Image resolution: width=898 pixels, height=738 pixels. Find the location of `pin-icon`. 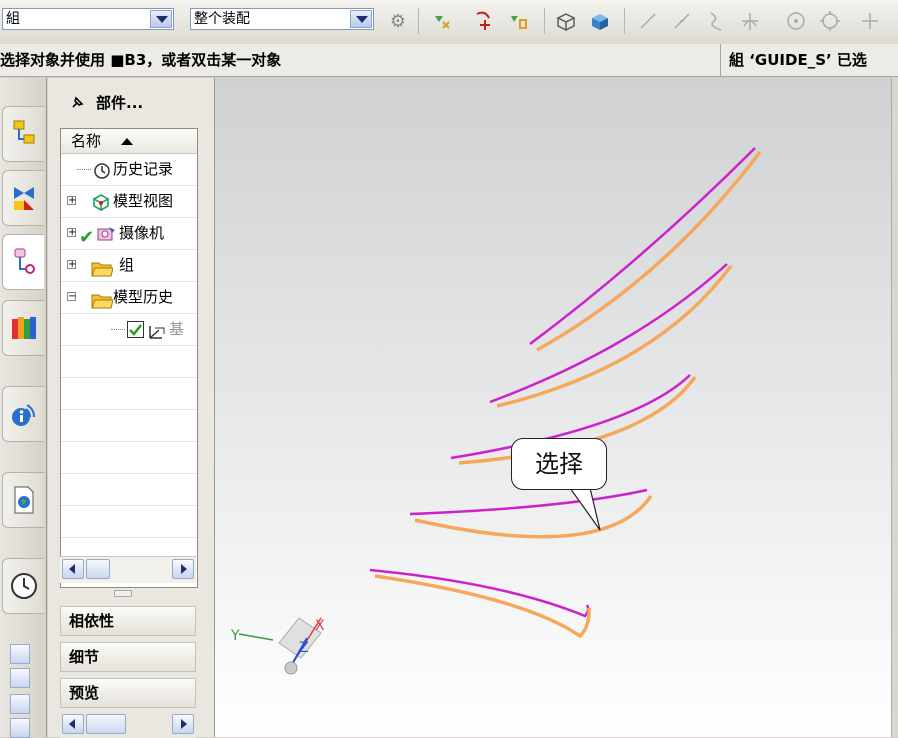

pin-icon is located at coordinates (78, 104).